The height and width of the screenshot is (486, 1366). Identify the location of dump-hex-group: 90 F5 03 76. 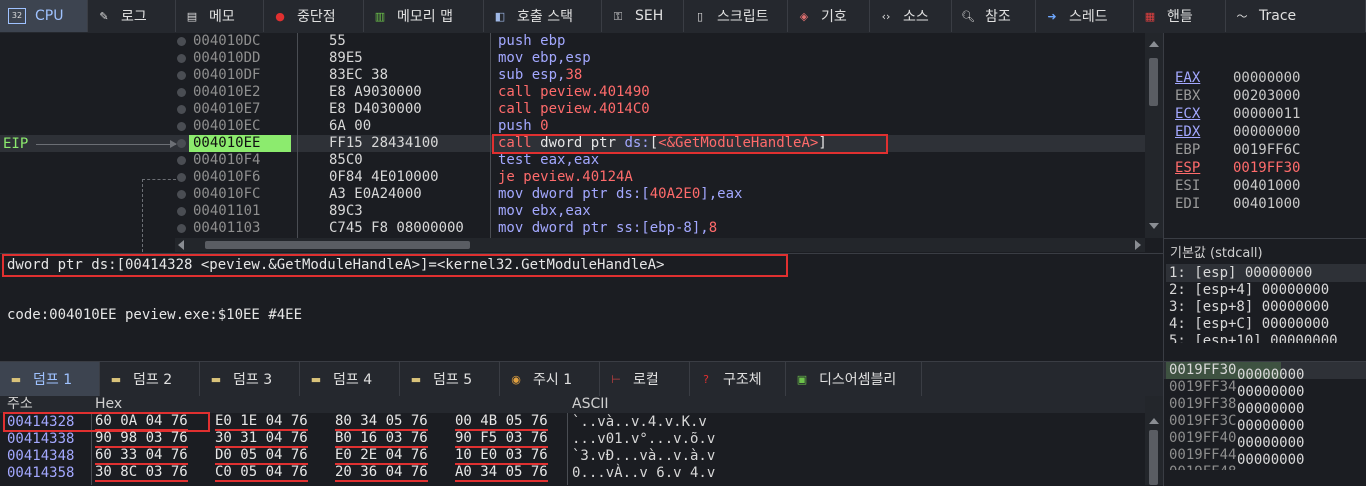
(501, 439).